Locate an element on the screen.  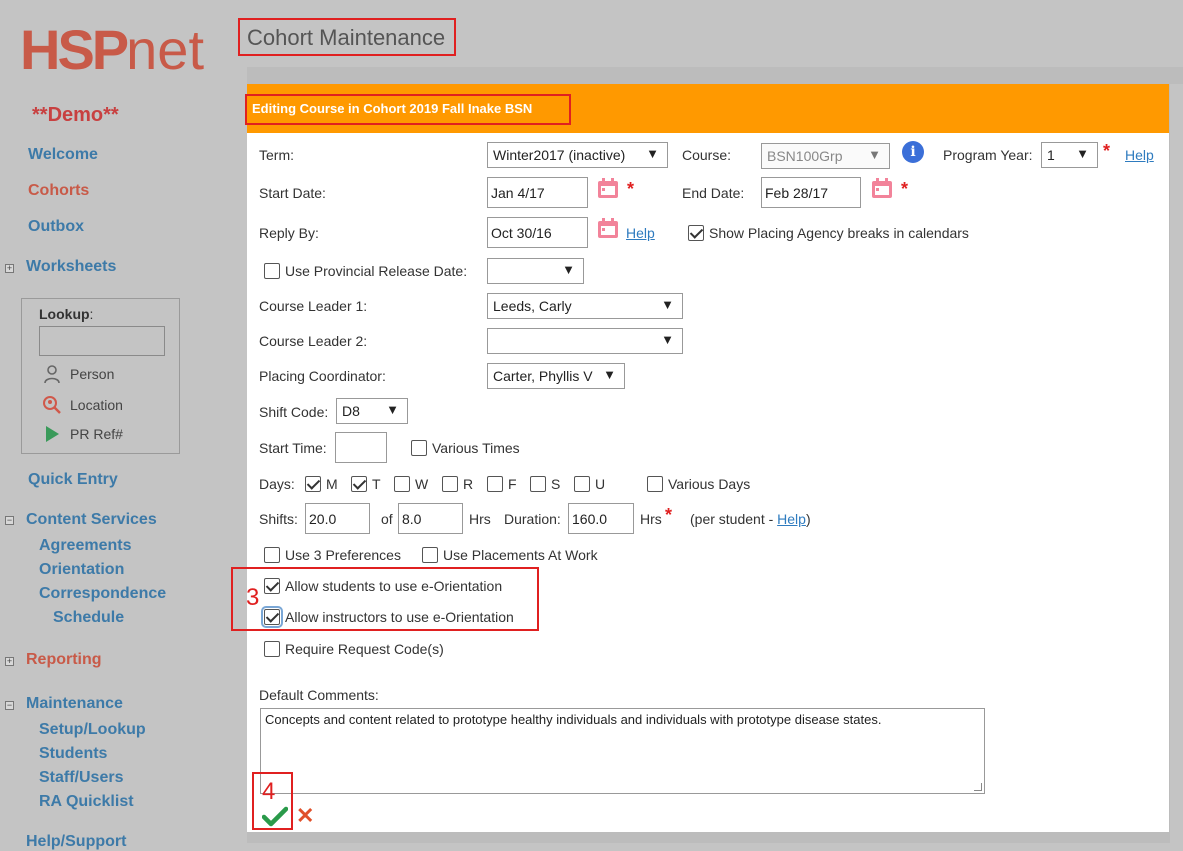
day-checkbox-t is located at coordinates (359, 484).